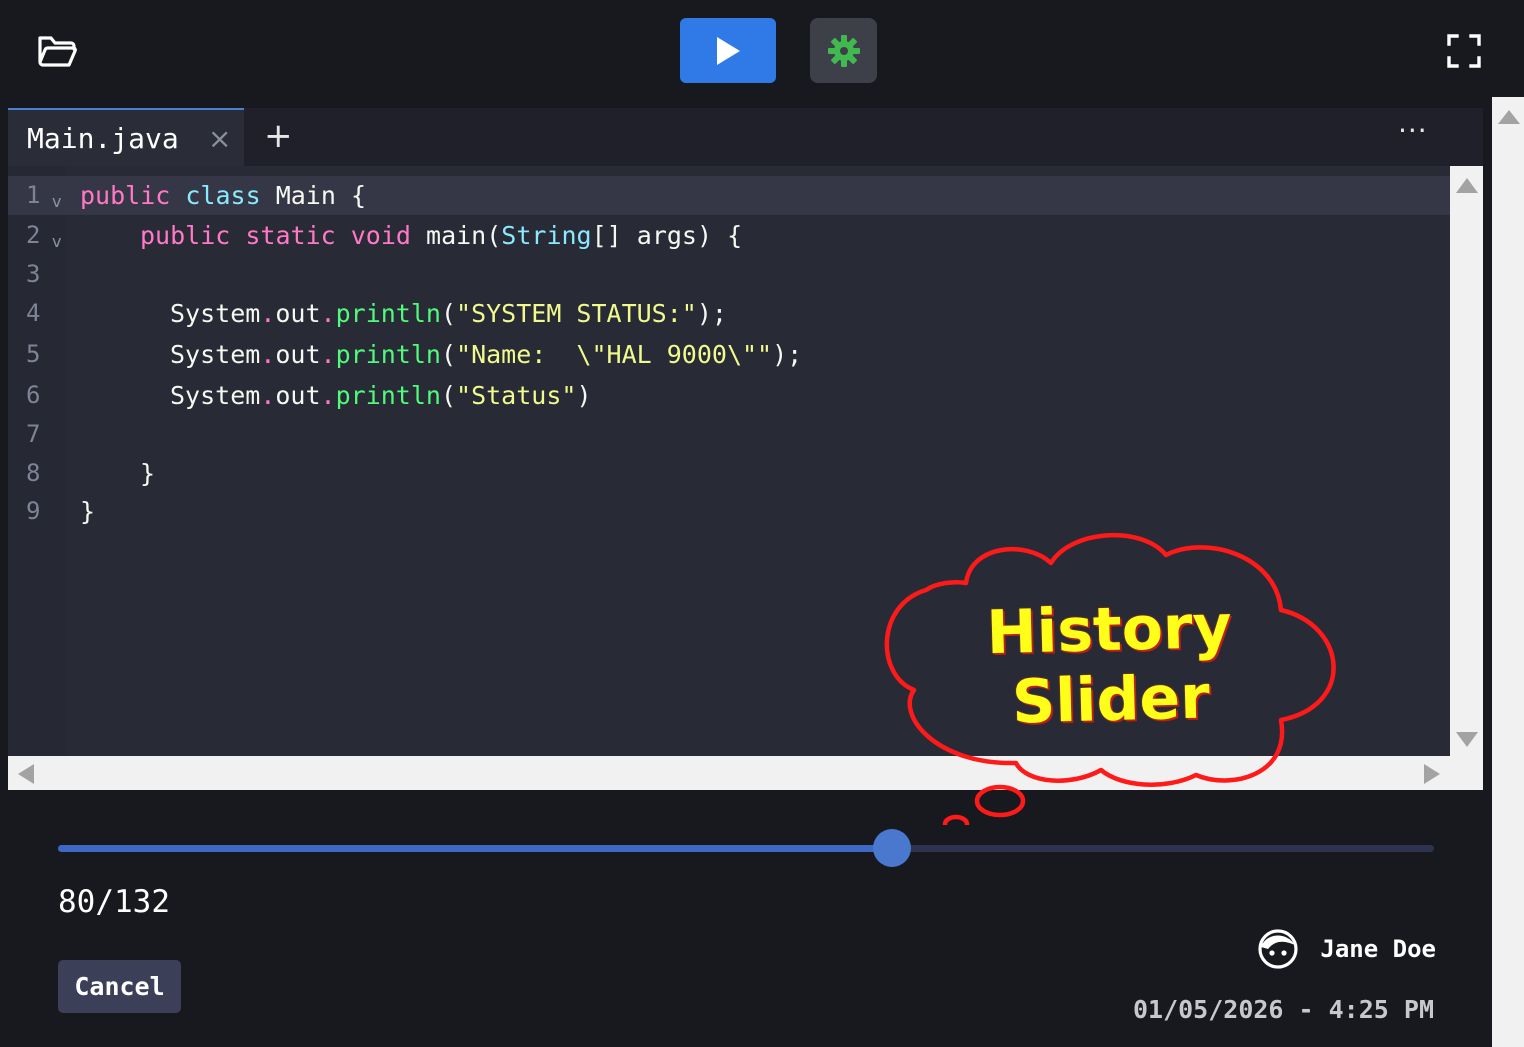 The height and width of the screenshot is (1047, 1524). Describe the element at coordinates (475, 848) in the screenshot. I see `history-slider-fill` at that location.